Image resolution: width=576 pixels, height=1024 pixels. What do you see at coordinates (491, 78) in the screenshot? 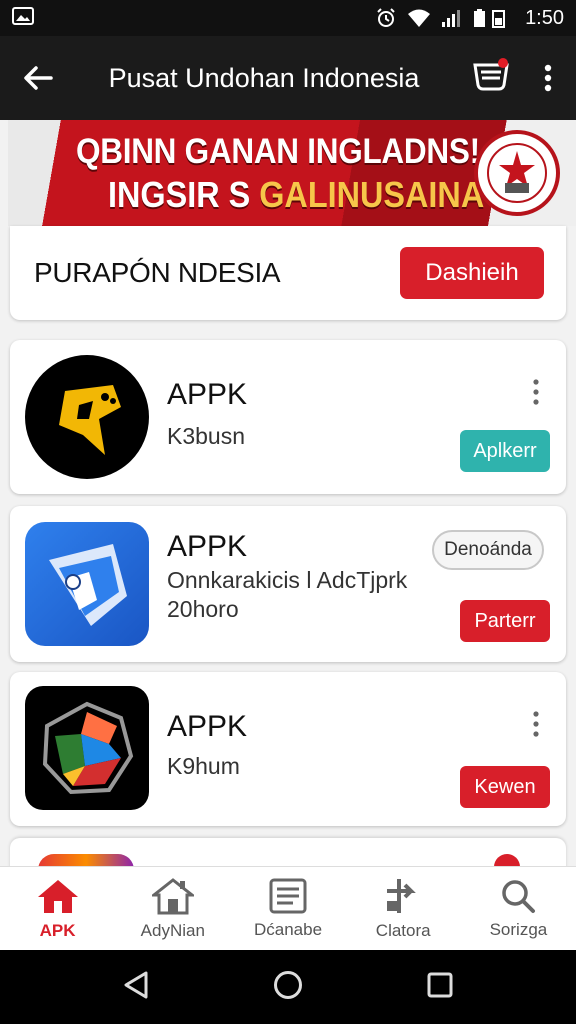
I see `cart-button` at bounding box center [491, 78].